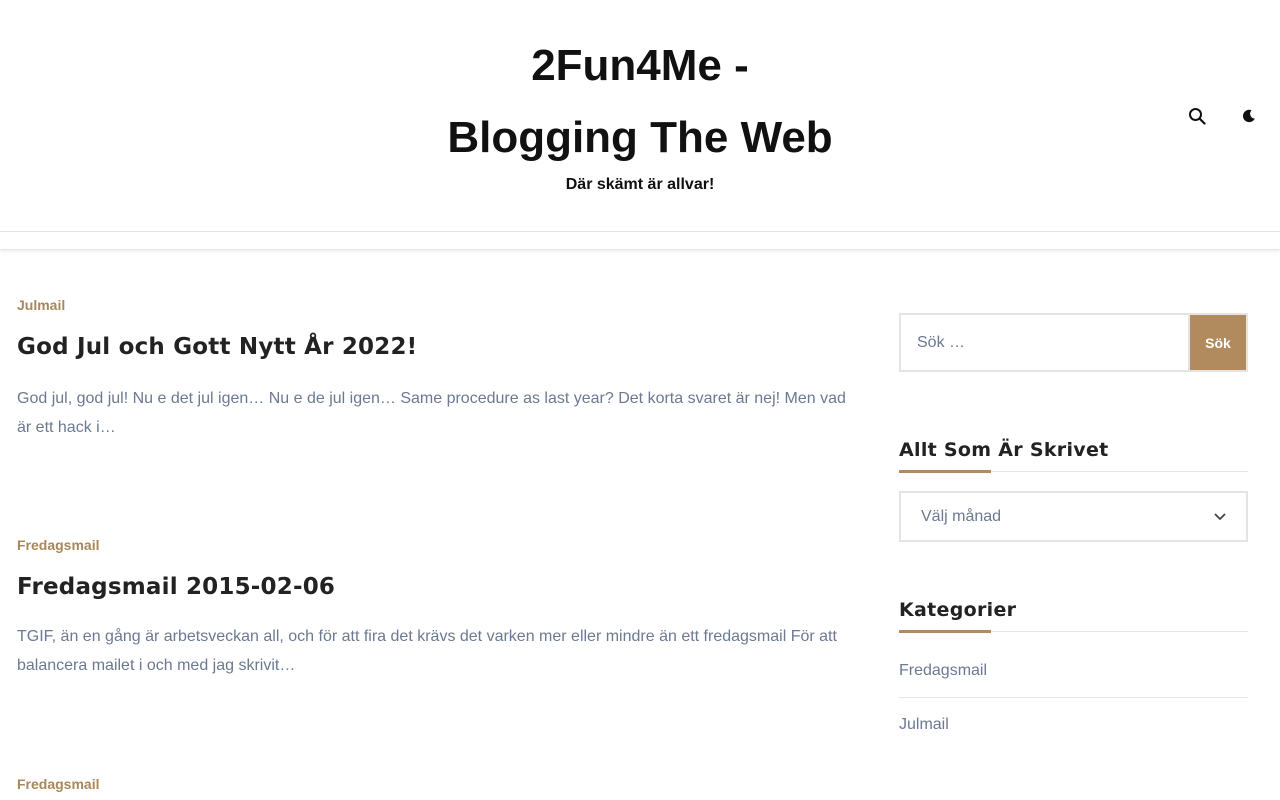  I want to click on site-title-line-1: 2Fun4Me -, so click(640, 65).